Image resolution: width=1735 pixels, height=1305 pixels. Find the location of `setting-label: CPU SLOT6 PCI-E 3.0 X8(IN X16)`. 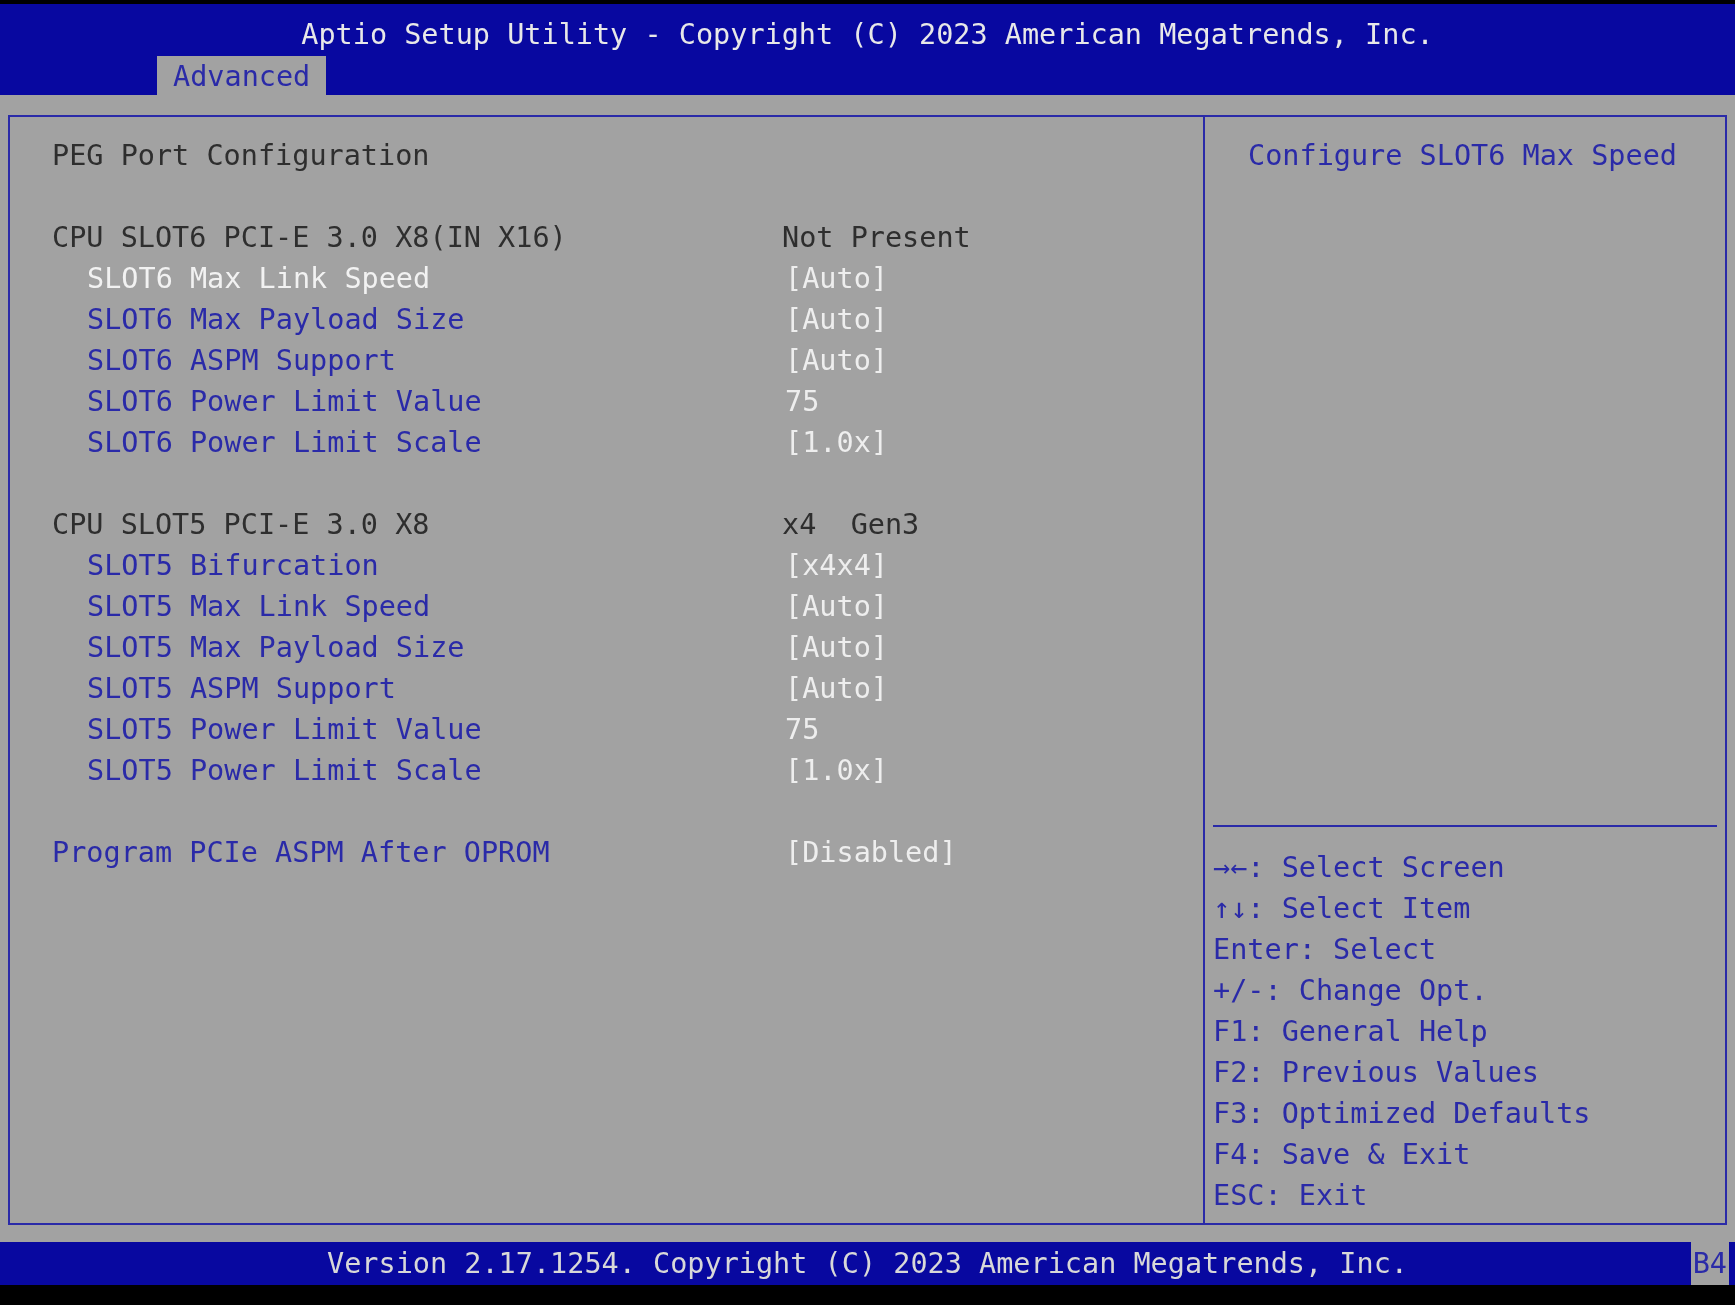

setting-label: CPU SLOT6 PCI-E 3.0 X8(IN X16) is located at coordinates (310, 238).